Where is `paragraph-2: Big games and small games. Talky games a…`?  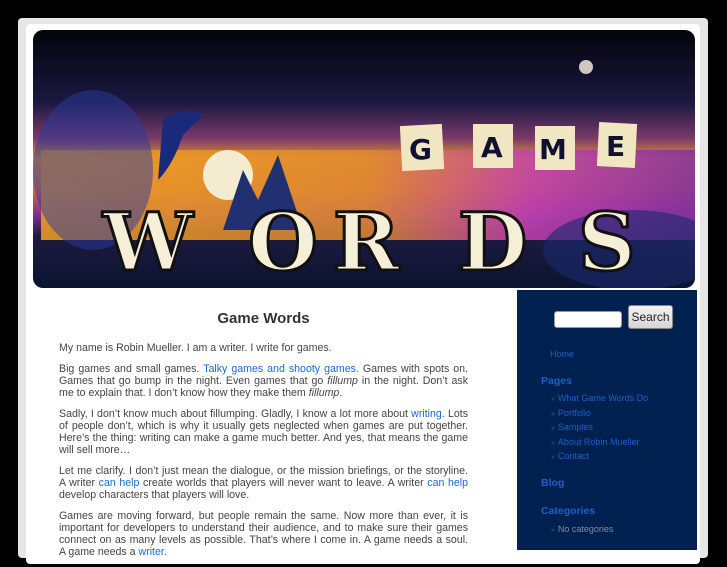 paragraph-2: Big games and small games. Talky games a… is located at coordinates (263, 381).